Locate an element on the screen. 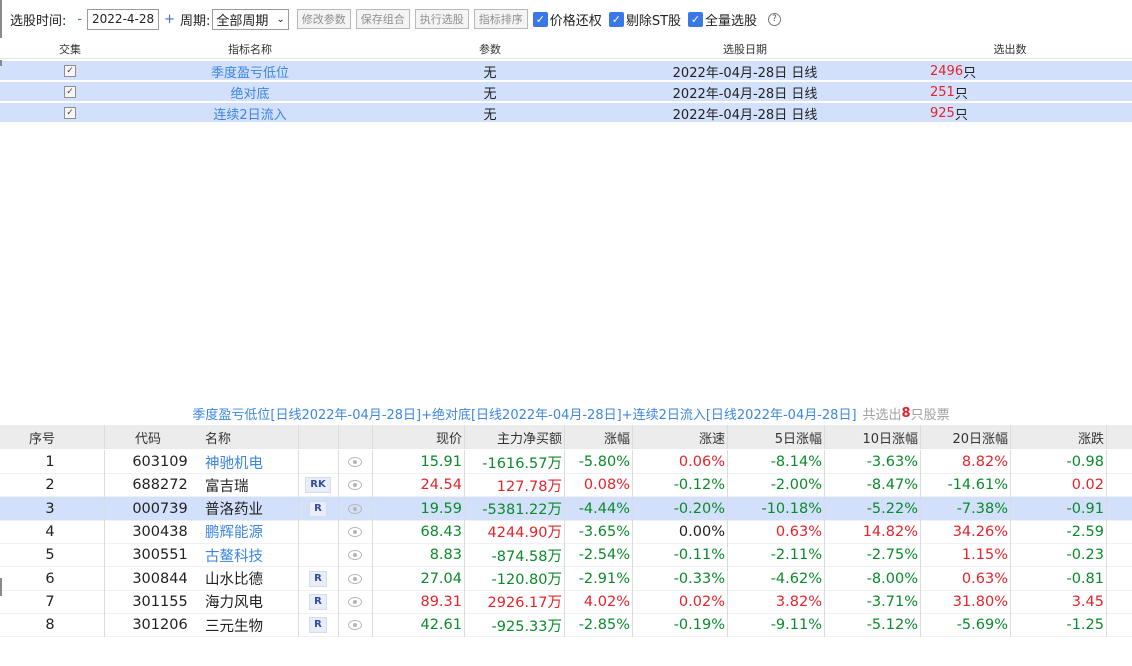  summary-suffix: 只股票 is located at coordinates (930, 415).